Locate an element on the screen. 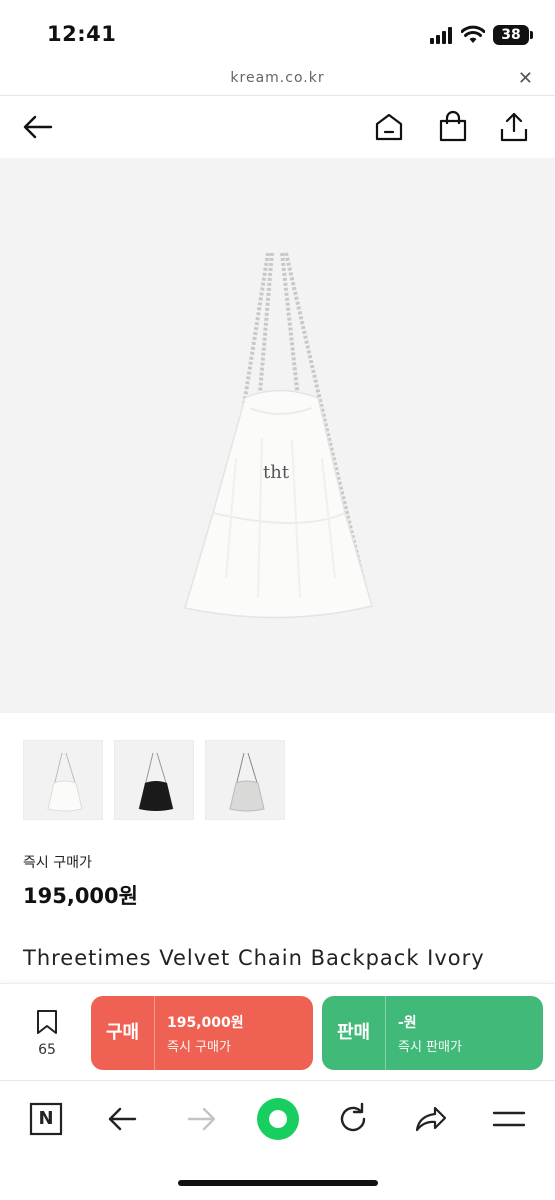 The image size is (555, 1200). product-price: 195,000원 is located at coordinates (80, 896).